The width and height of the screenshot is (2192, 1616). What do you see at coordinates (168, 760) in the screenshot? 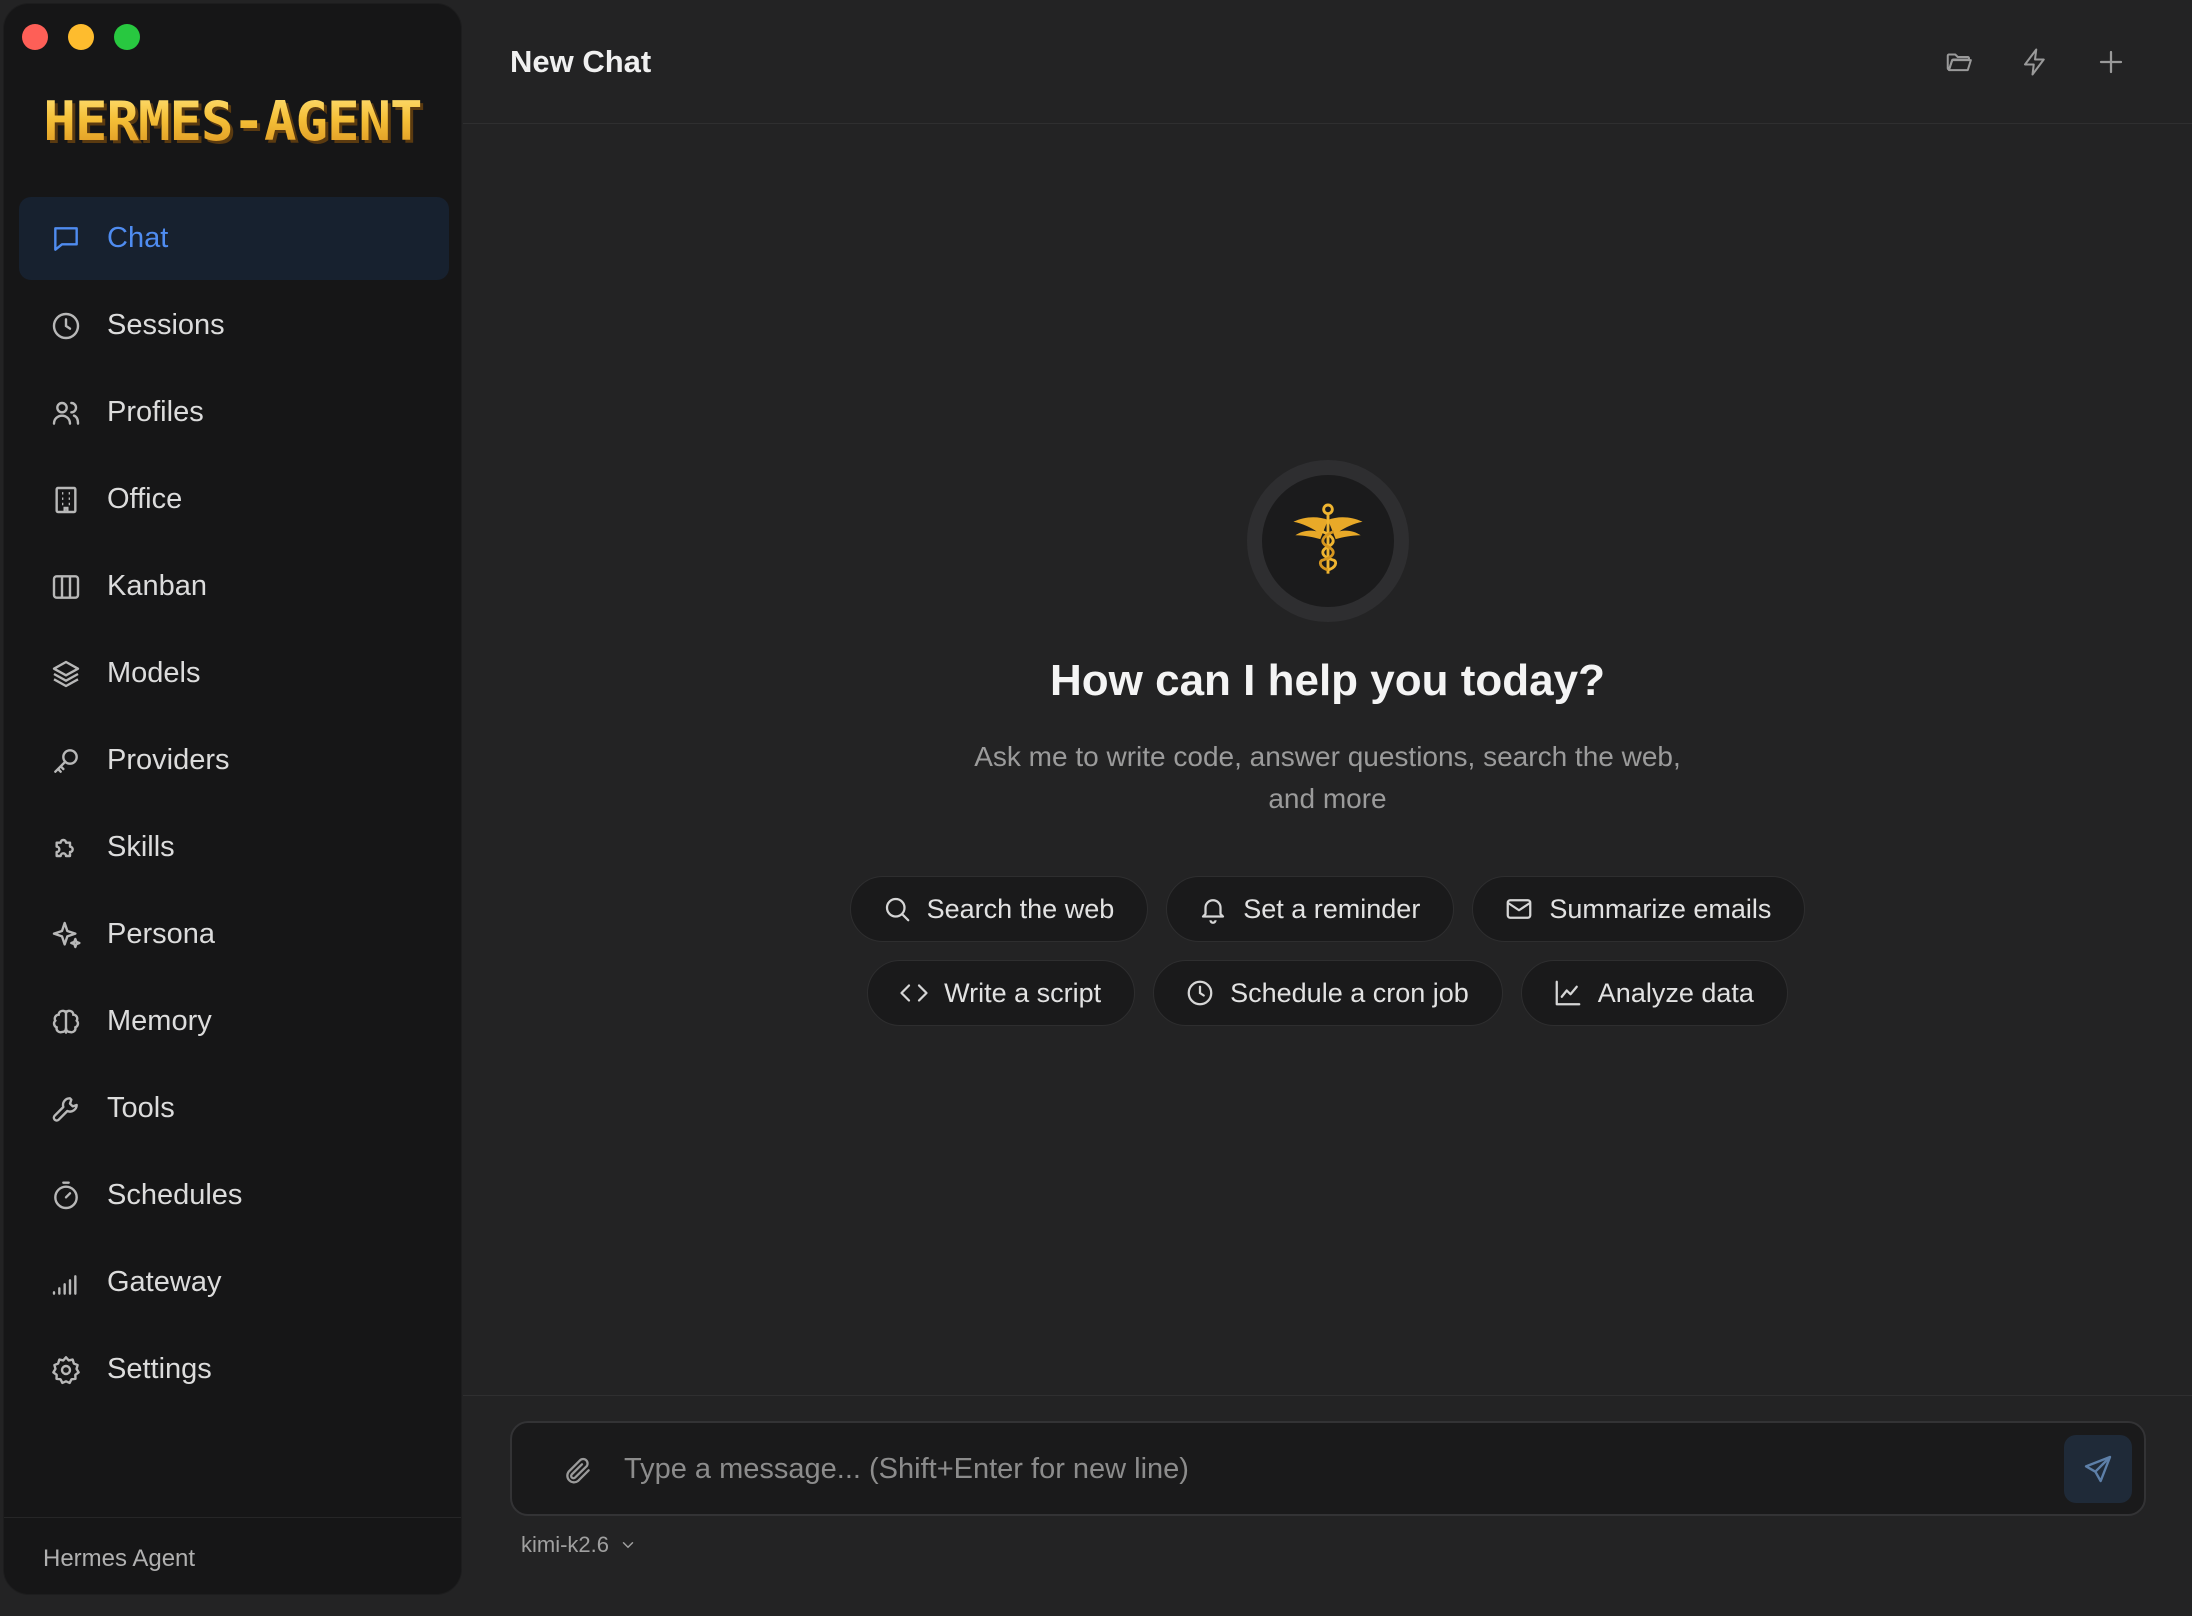
I see `sidebar-item-label: Providers` at bounding box center [168, 760].